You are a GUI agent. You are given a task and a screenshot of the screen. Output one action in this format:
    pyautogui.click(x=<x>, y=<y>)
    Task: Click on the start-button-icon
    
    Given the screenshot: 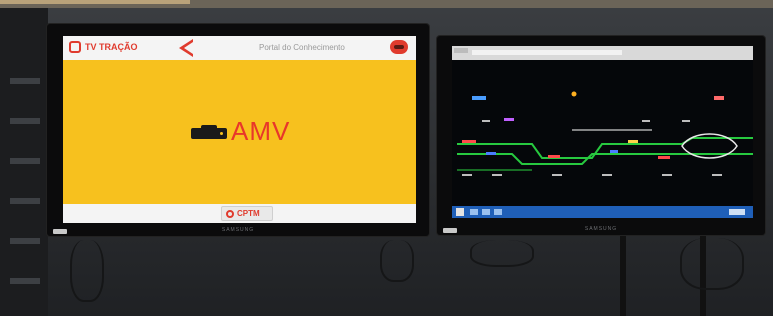 What is the action you would take?
    pyautogui.click(x=460, y=212)
    